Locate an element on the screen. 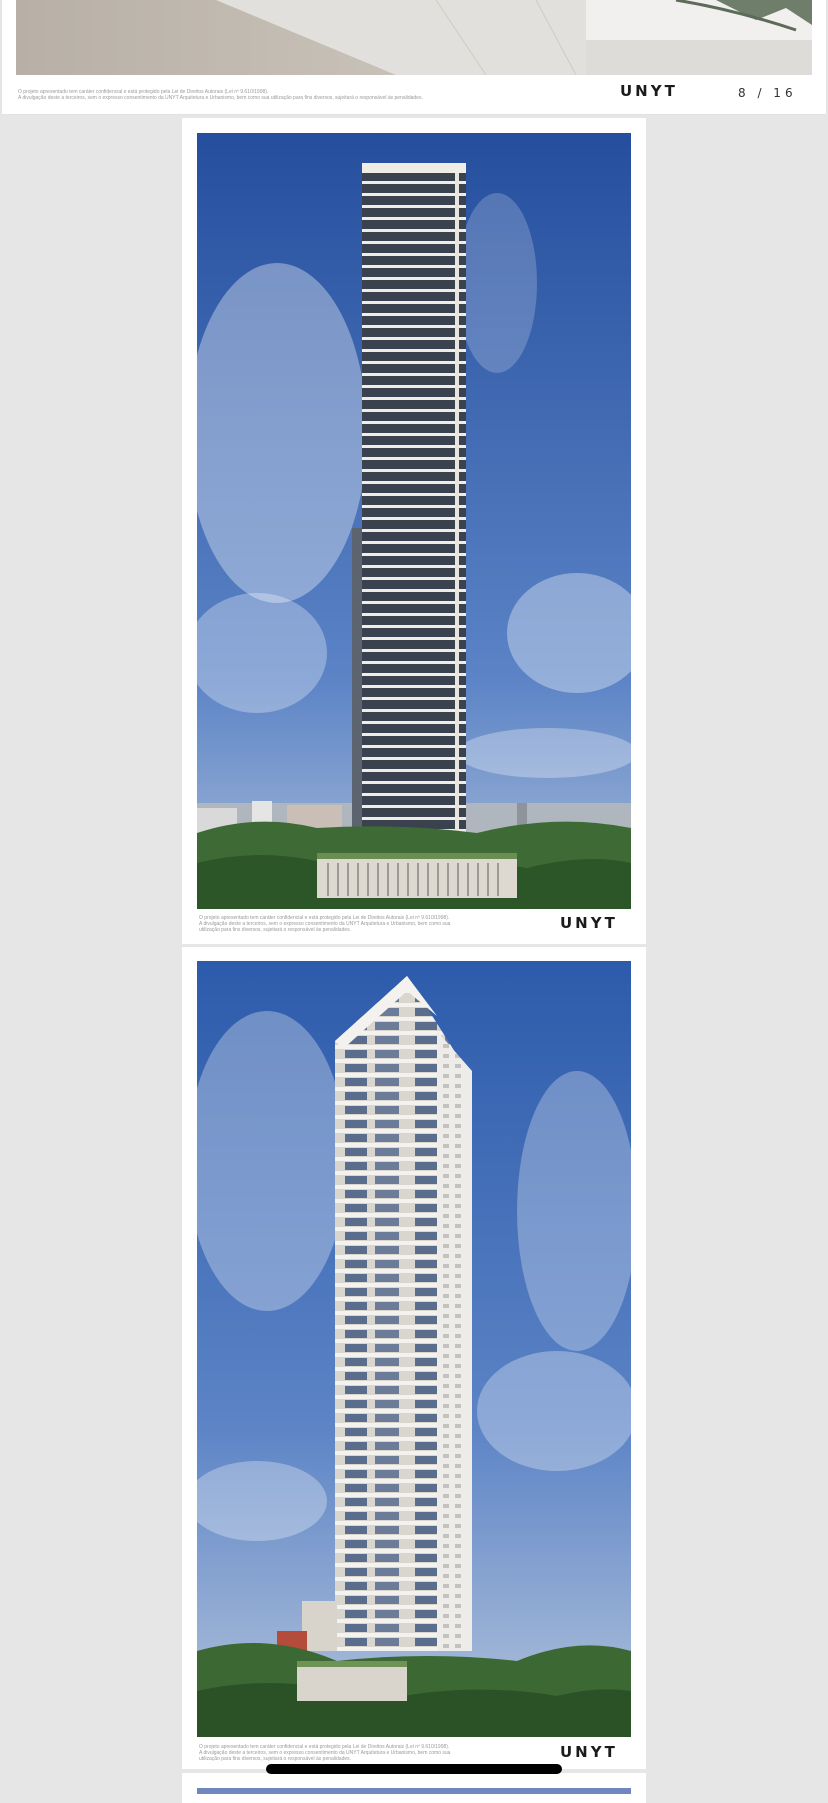  page-counter: 8 / 16 is located at coordinates (767, 93).